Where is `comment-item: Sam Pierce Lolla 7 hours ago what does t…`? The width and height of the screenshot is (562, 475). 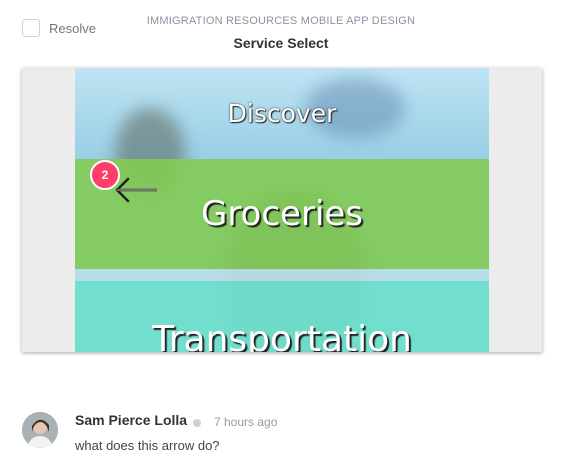
comment-item: Sam Pierce Lolla 7 hours ago what does t… is located at coordinates (282, 435).